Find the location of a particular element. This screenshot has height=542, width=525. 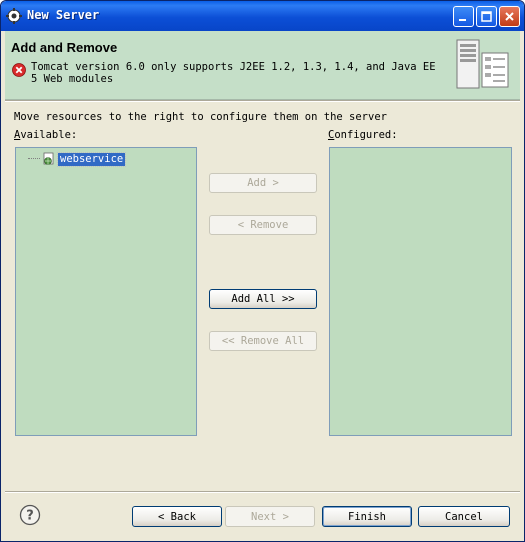

back-button: < Back is located at coordinates (177, 516).